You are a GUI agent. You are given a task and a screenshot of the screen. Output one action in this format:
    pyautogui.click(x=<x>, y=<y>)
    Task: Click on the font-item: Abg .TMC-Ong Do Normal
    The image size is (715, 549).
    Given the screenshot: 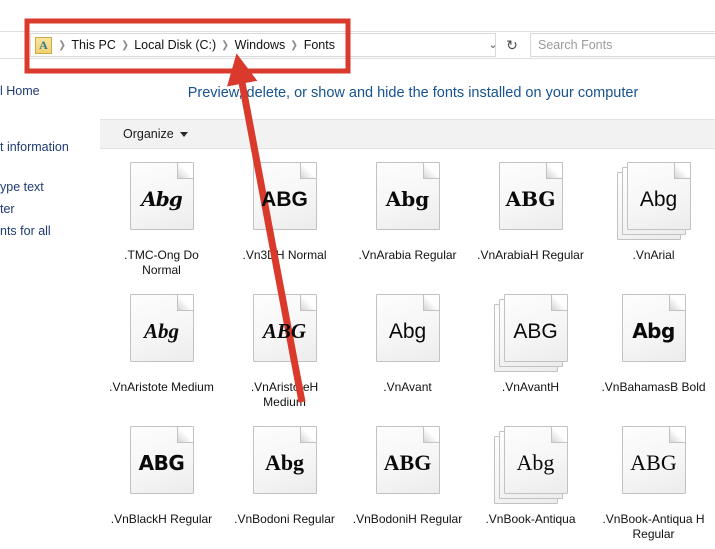 What is the action you would take?
    pyautogui.click(x=161, y=218)
    